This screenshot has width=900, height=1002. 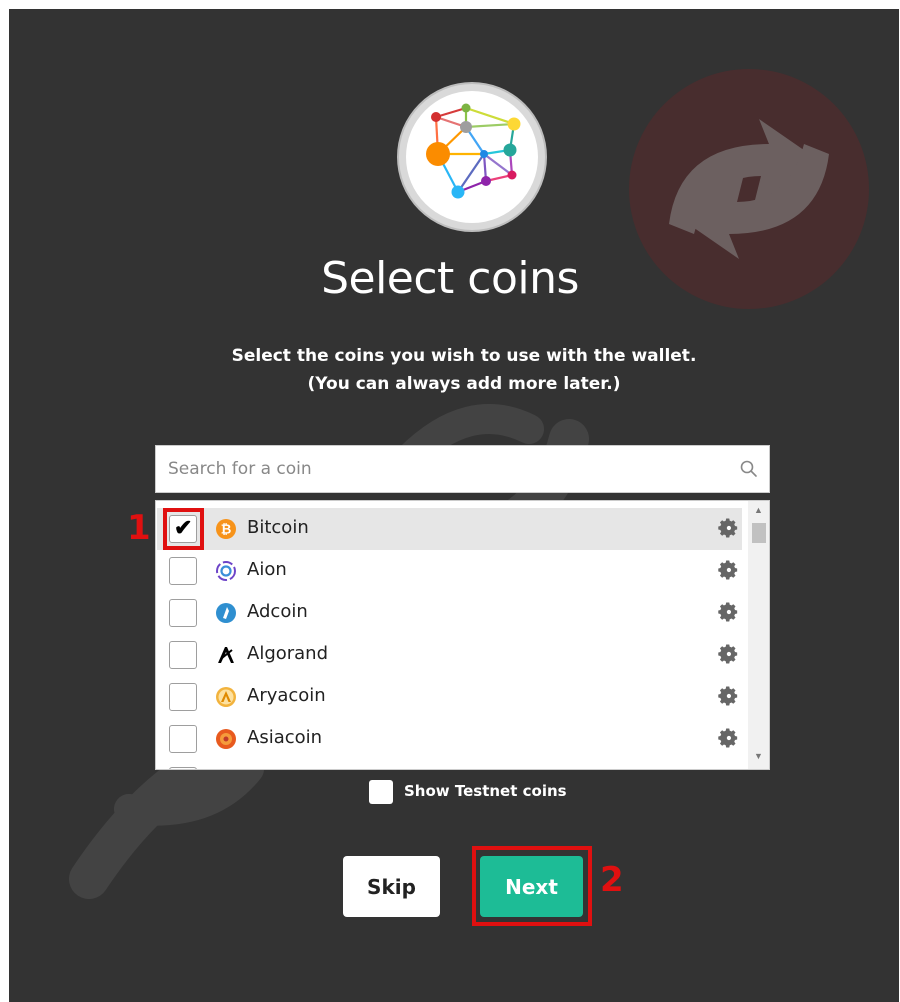 What do you see at coordinates (183, 571) in the screenshot?
I see `coin-checkbox-aion` at bounding box center [183, 571].